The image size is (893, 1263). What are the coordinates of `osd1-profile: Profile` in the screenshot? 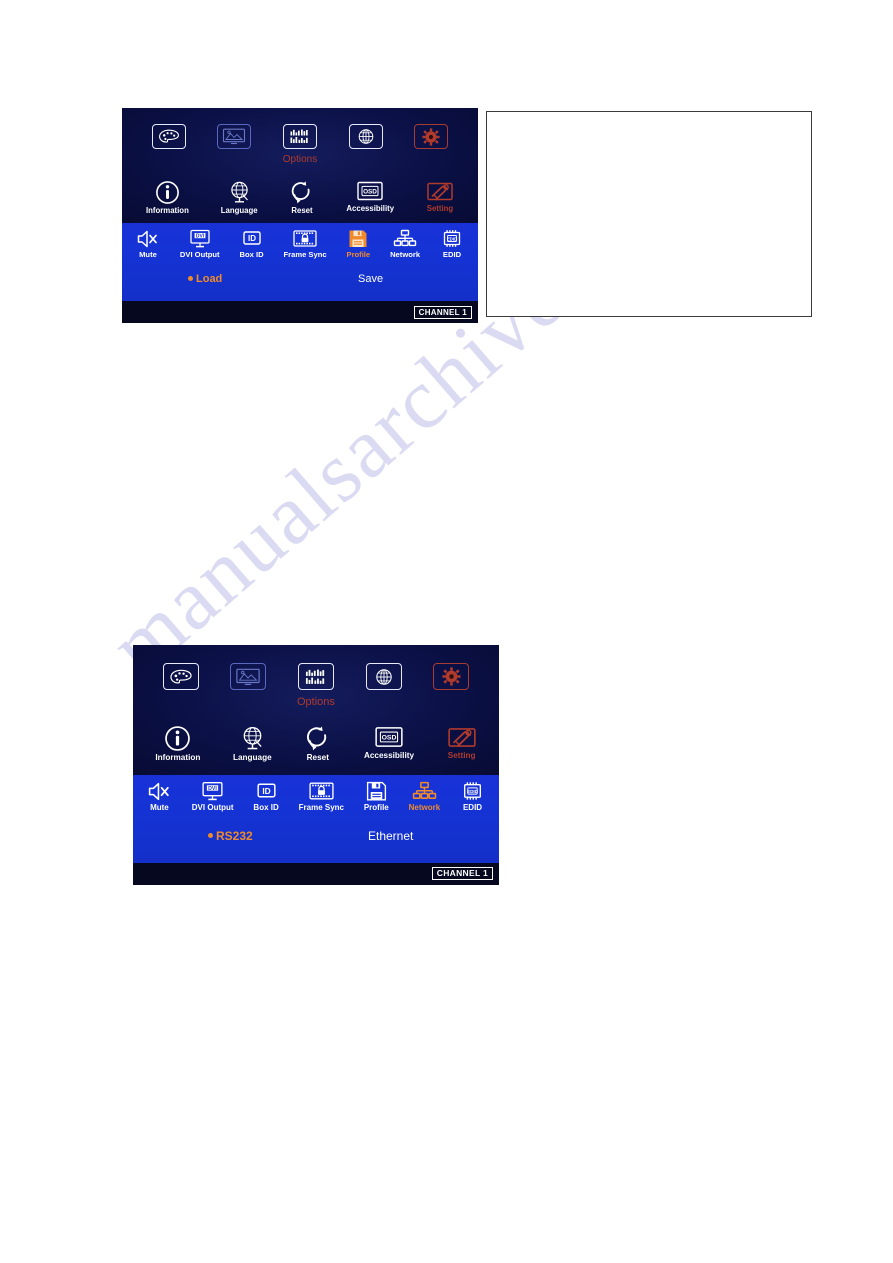 It's located at (358, 244).